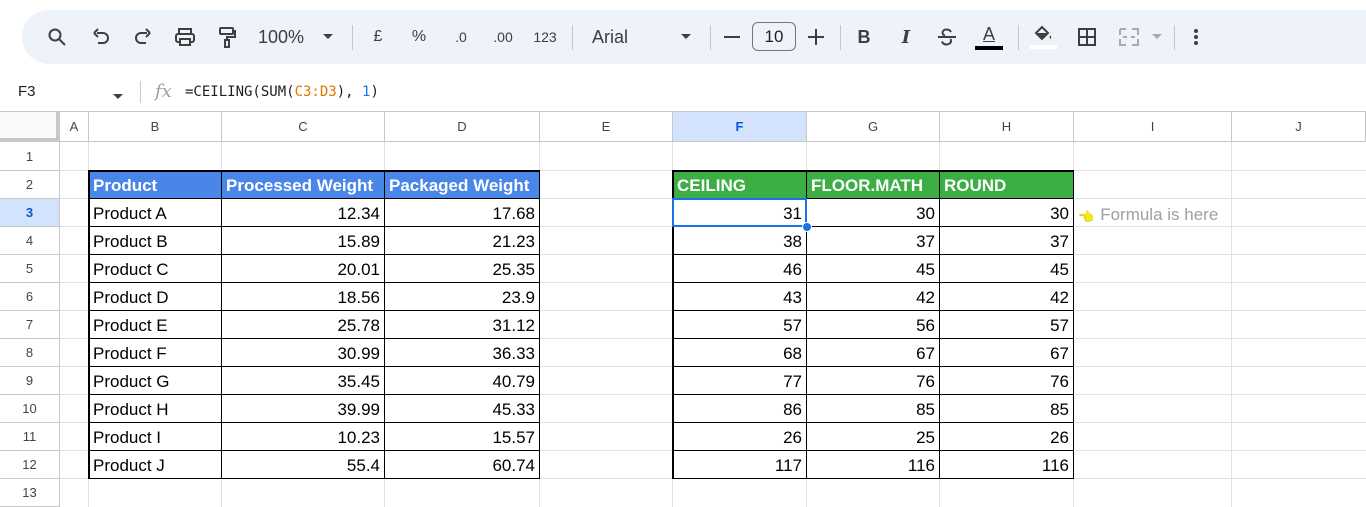 The height and width of the screenshot is (507, 1366). What do you see at coordinates (462, 297) in the screenshot?
I see `weight-cell: 23.9` at bounding box center [462, 297].